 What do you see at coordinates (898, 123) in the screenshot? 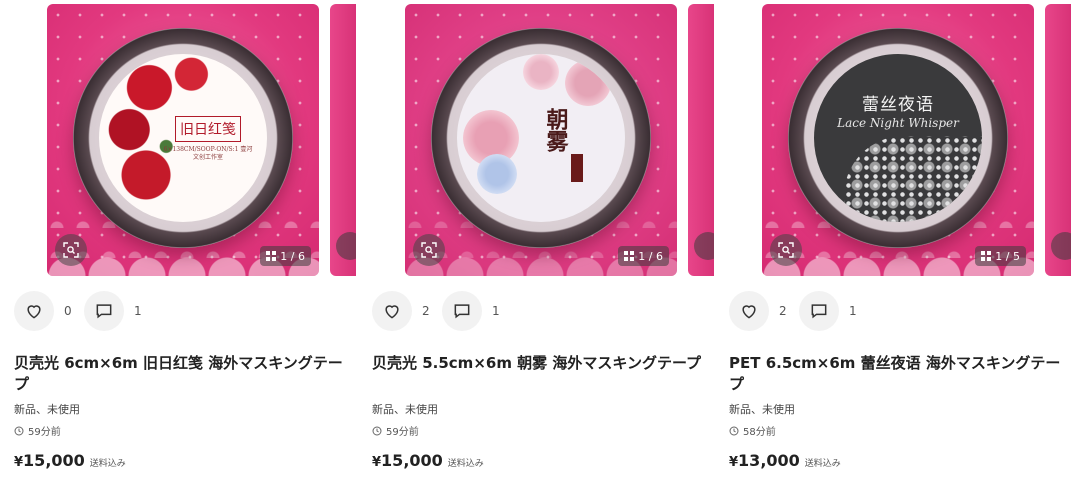
I see `tape-sub-label: Lace Night Whisper` at bounding box center [898, 123].